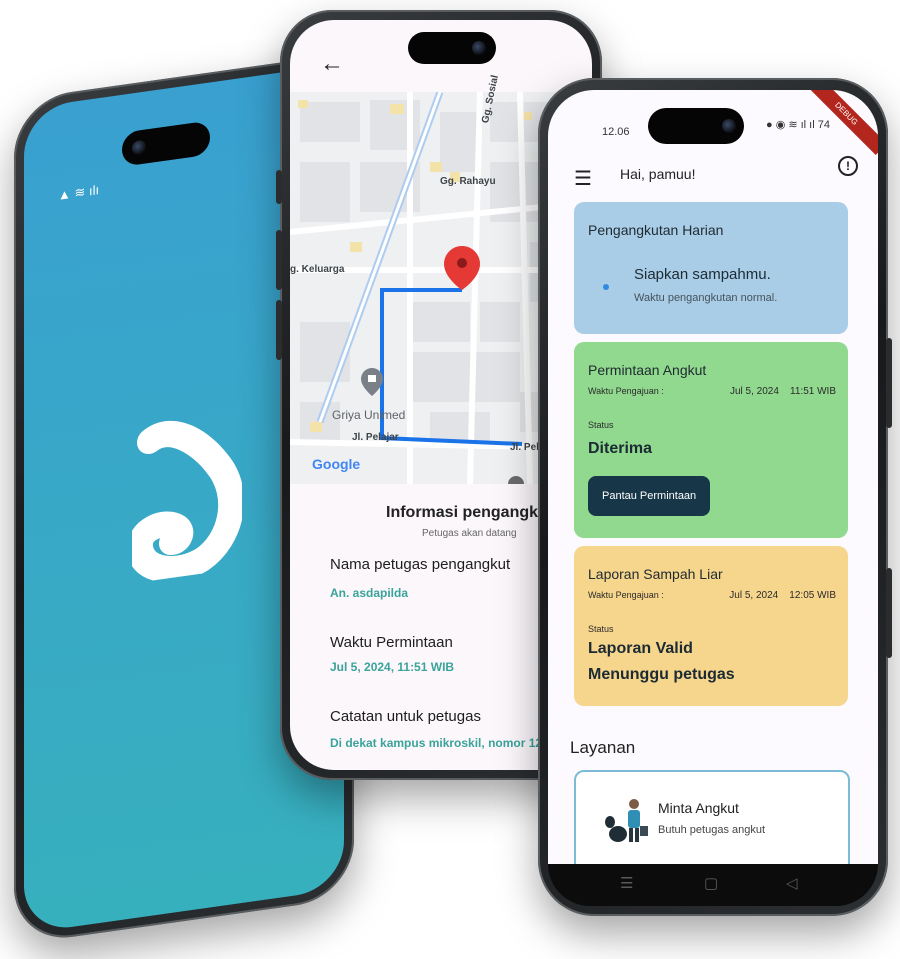  What do you see at coordinates (369, 593) in the screenshot?
I see `officer-name-value: An. asdapilda` at bounding box center [369, 593].